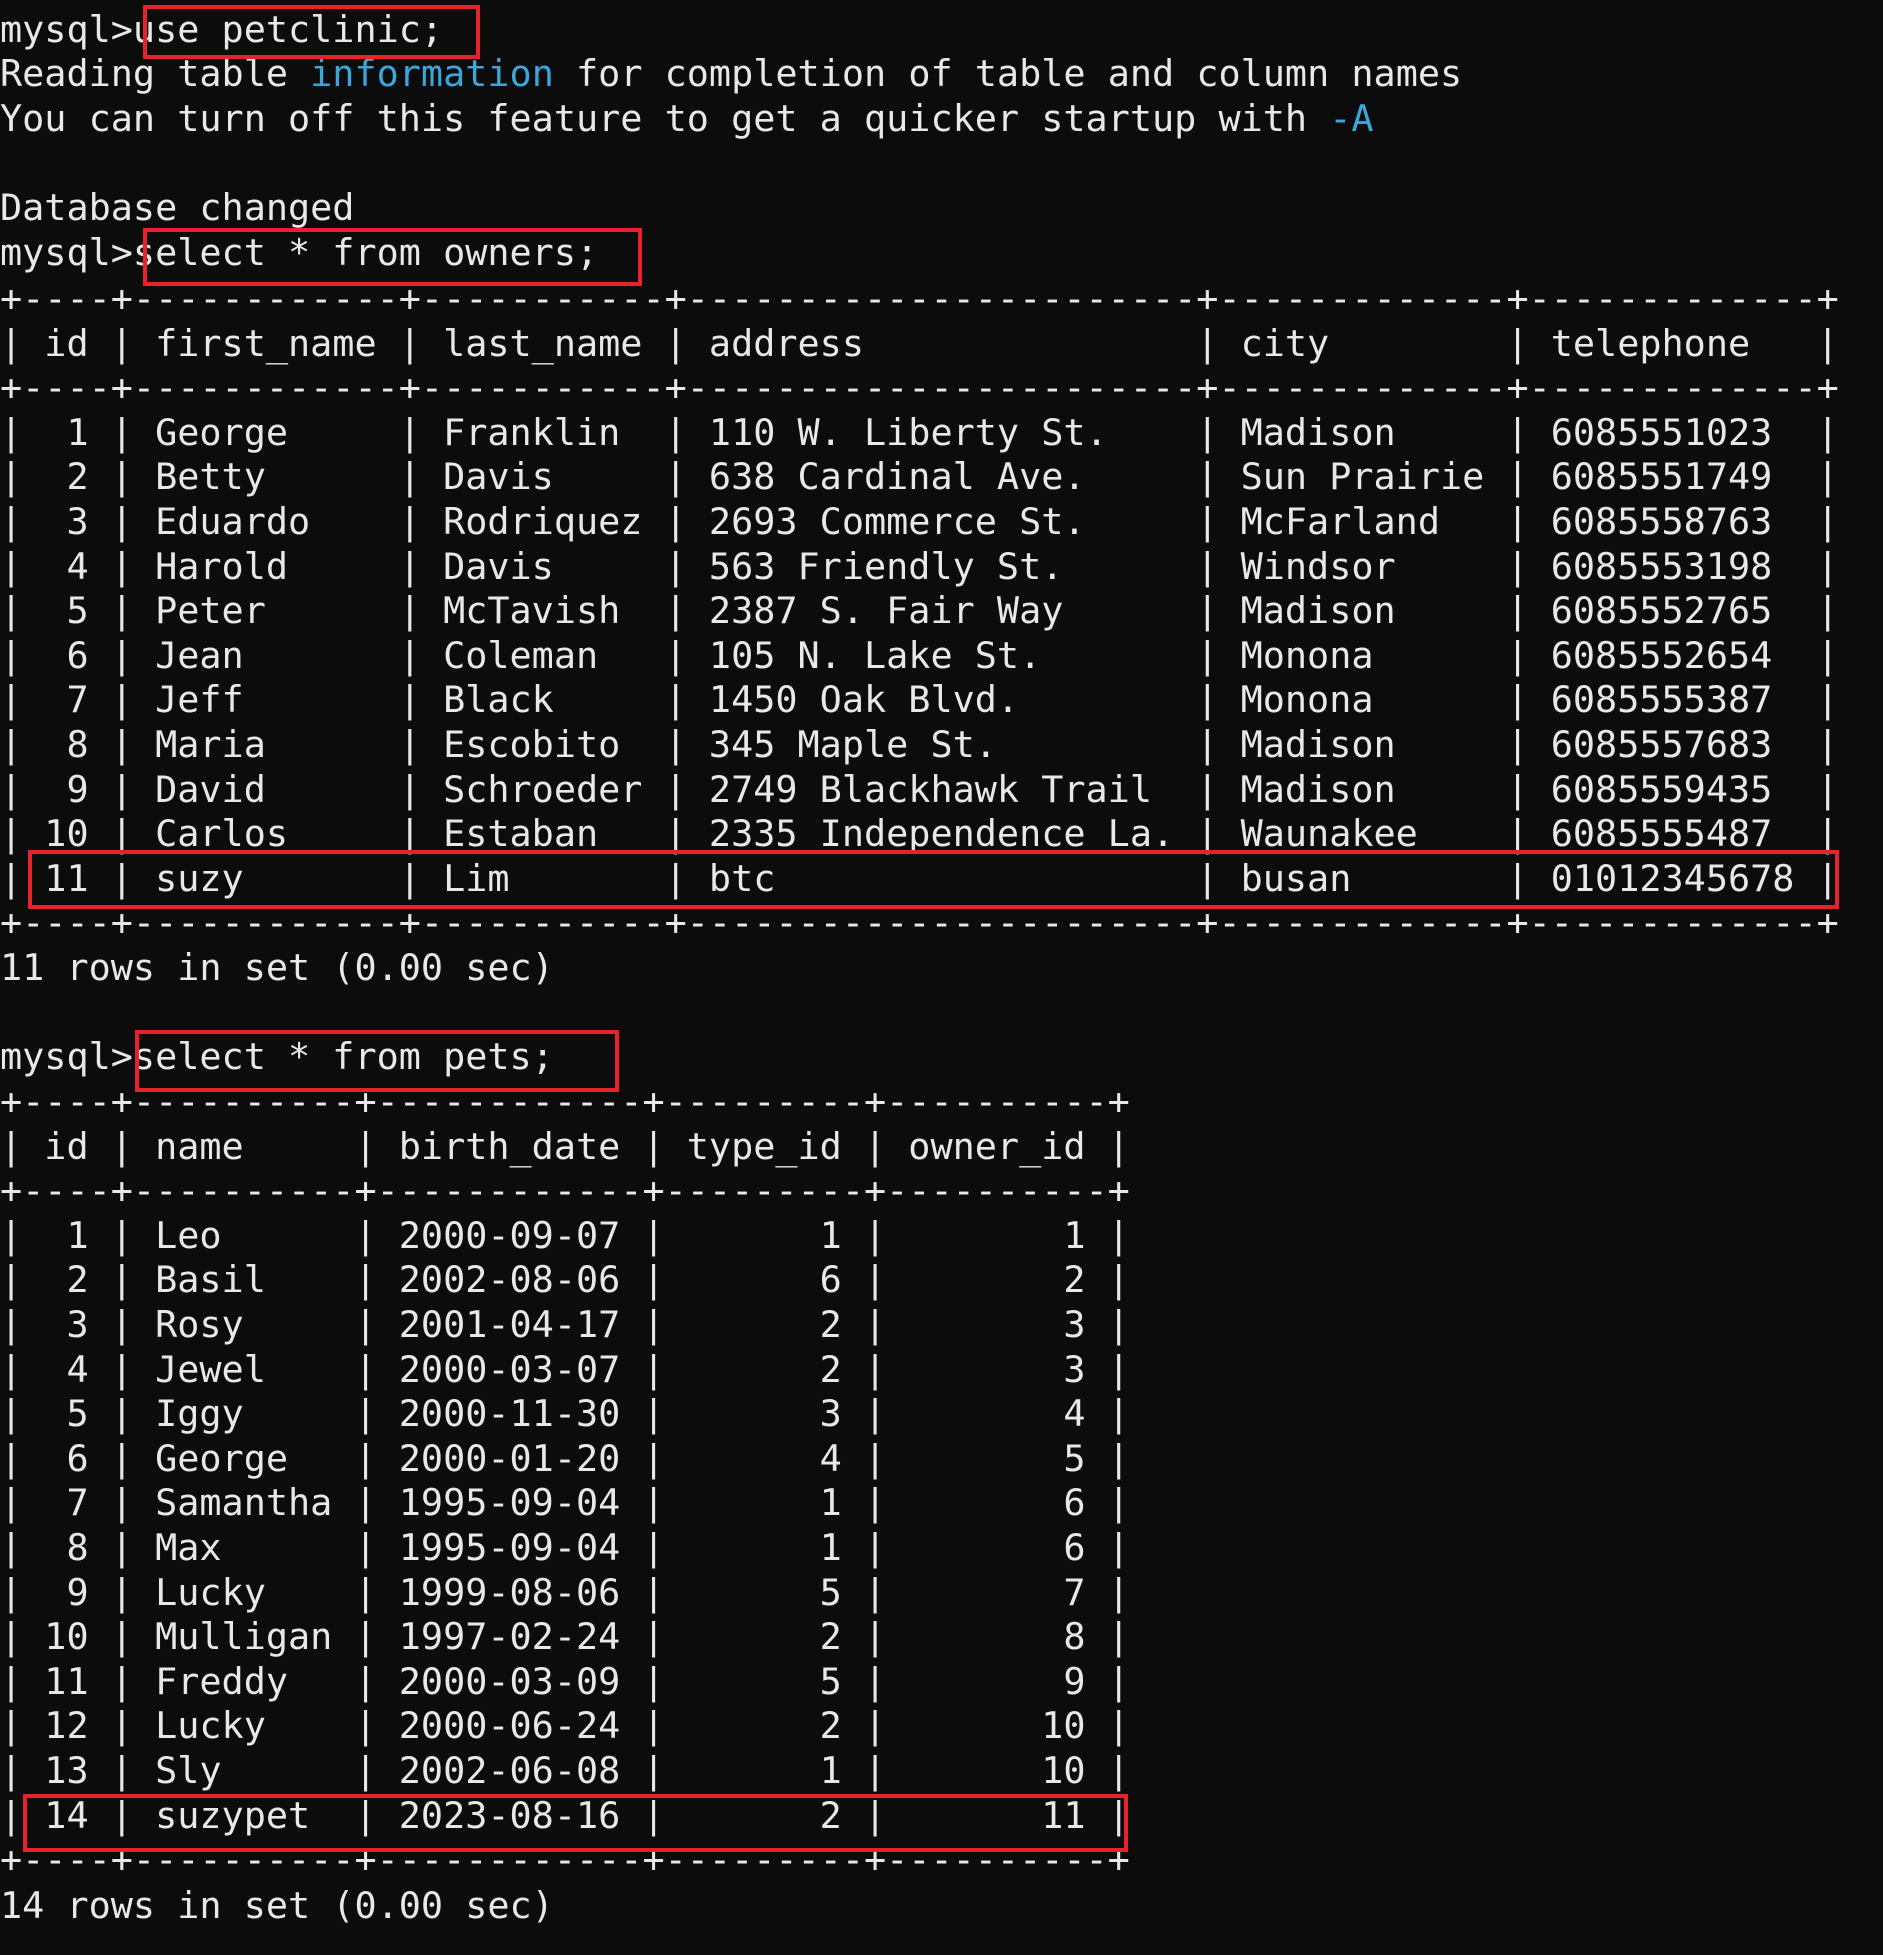  What do you see at coordinates (565, 1458) in the screenshot?
I see `pets-data-row: | 6 | George | 2000-01-20 | 4 | 5 |` at bounding box center [565, 1458].